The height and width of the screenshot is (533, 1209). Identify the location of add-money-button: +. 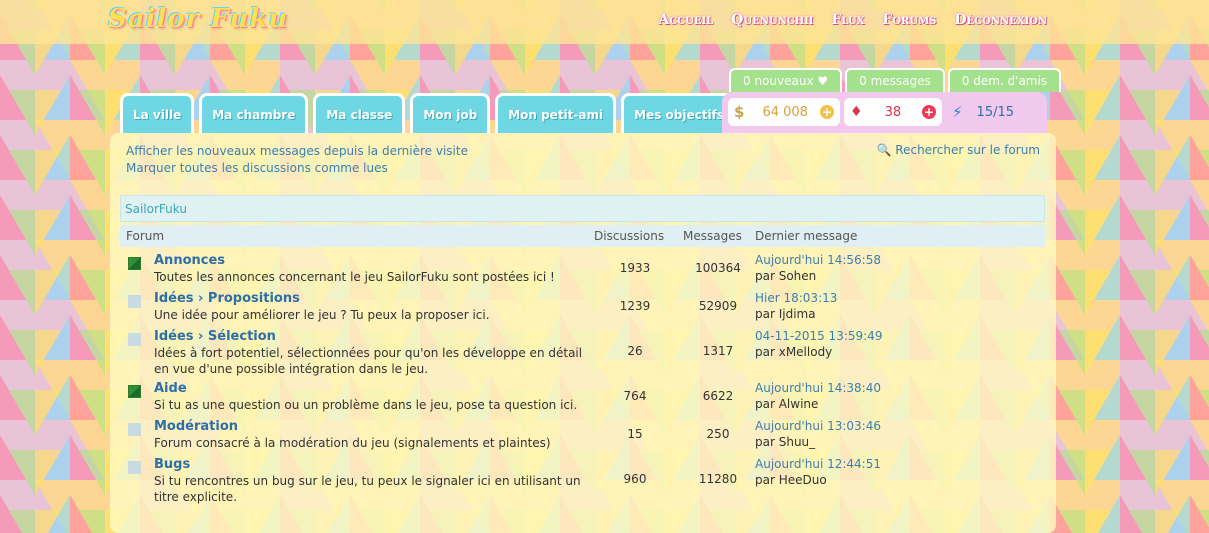
(827, 112).